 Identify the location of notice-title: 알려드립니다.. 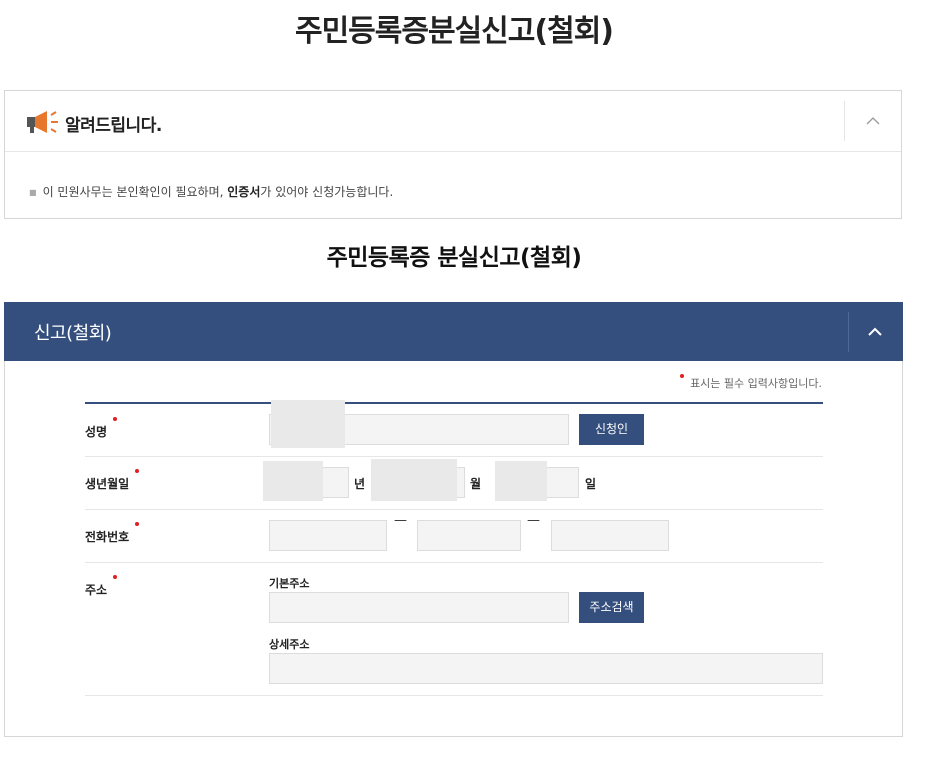
(113, 126).